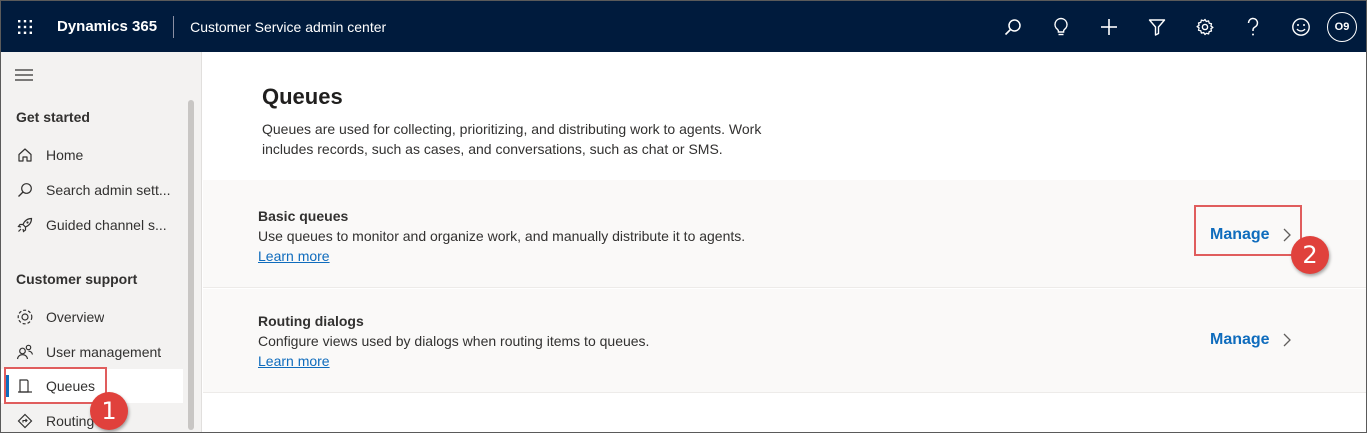  Describe the element at coordinates (55, 385) in the screenshot. I see `highlight-box-queues` at that location.